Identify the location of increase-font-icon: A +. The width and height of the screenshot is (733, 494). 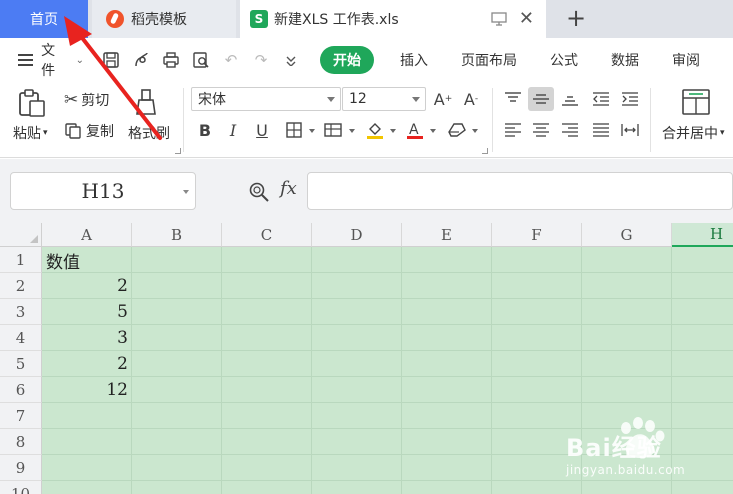
(443, 99).